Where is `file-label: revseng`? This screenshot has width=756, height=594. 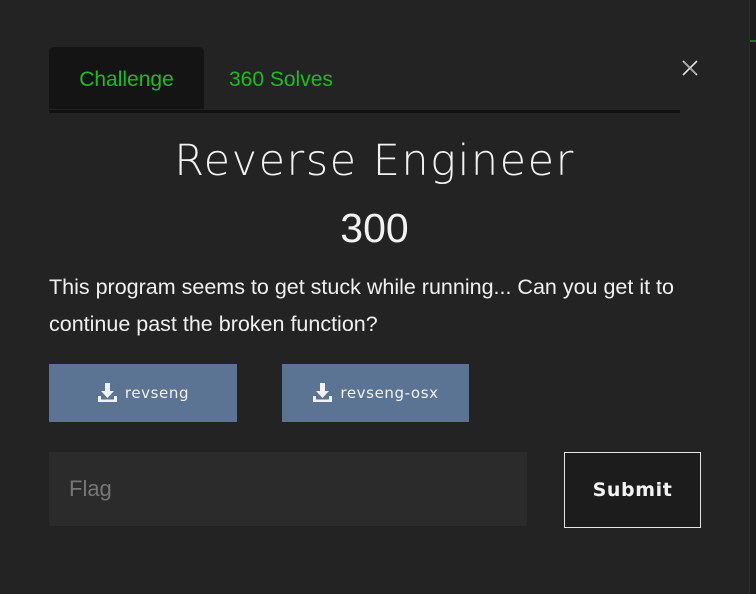
file-label: revseng is located at coordinates (157, 393).